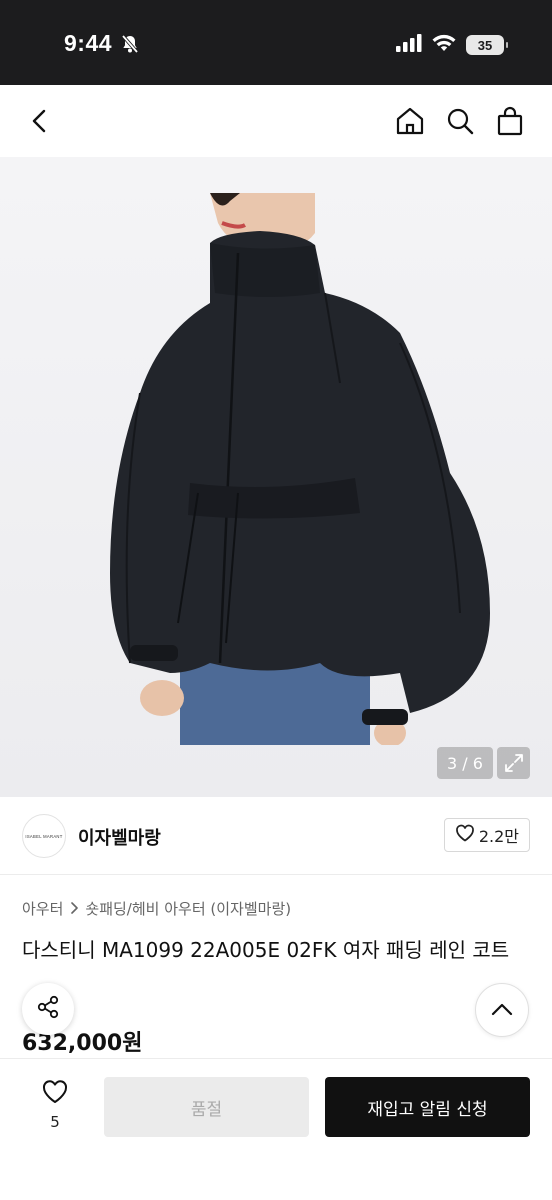 The height and width of the screenshot is (1200, 552). What do you see at coordinates (510, 121) in the screenshot?
I see `shopping-bag-icon` at bounding box center [510, 121].